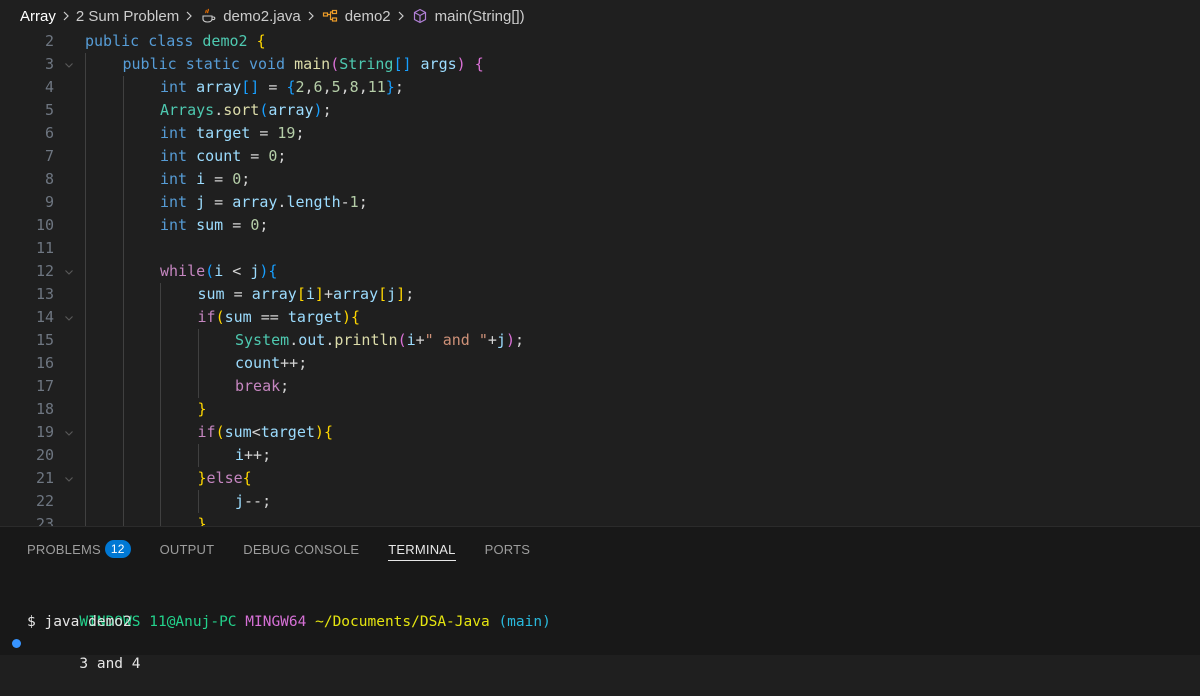 This screenshot has height=696, width=1200. What do you see at coordinates (468, 16) in the screenshot?
I see `breadcrumb-item: main(String[])` at bounding box center [468, 16].